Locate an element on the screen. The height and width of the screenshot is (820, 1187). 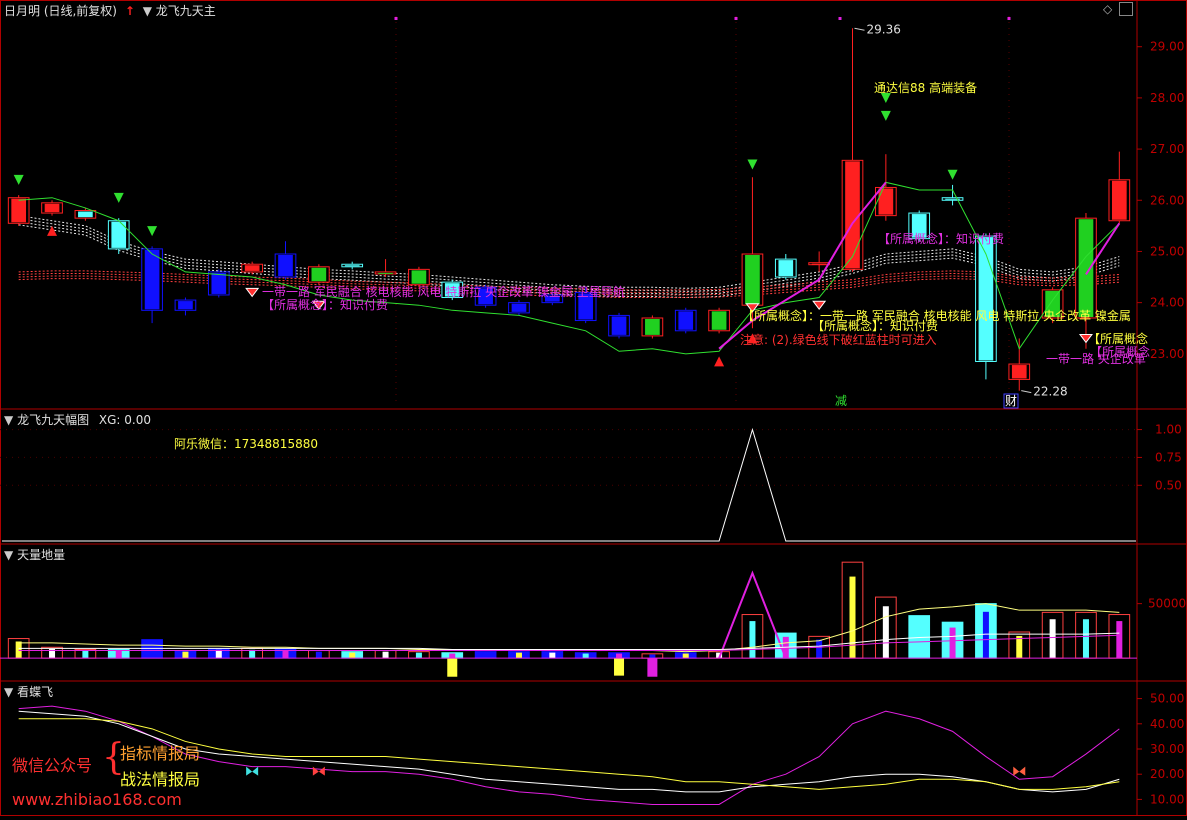
low-price-label: 22.28 is located at coordinates (1050, 392).